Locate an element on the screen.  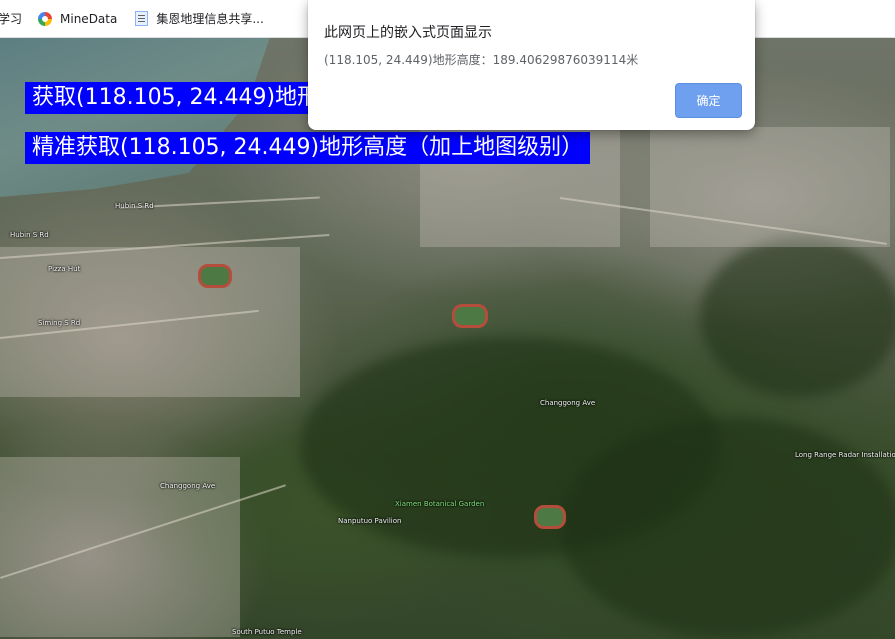
minedata-icon is located at coordinates (45, 18).